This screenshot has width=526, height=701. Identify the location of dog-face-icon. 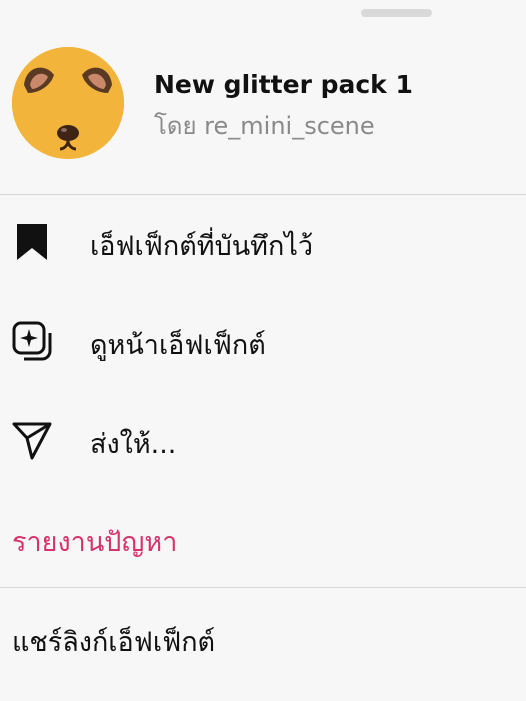
(68, 103).